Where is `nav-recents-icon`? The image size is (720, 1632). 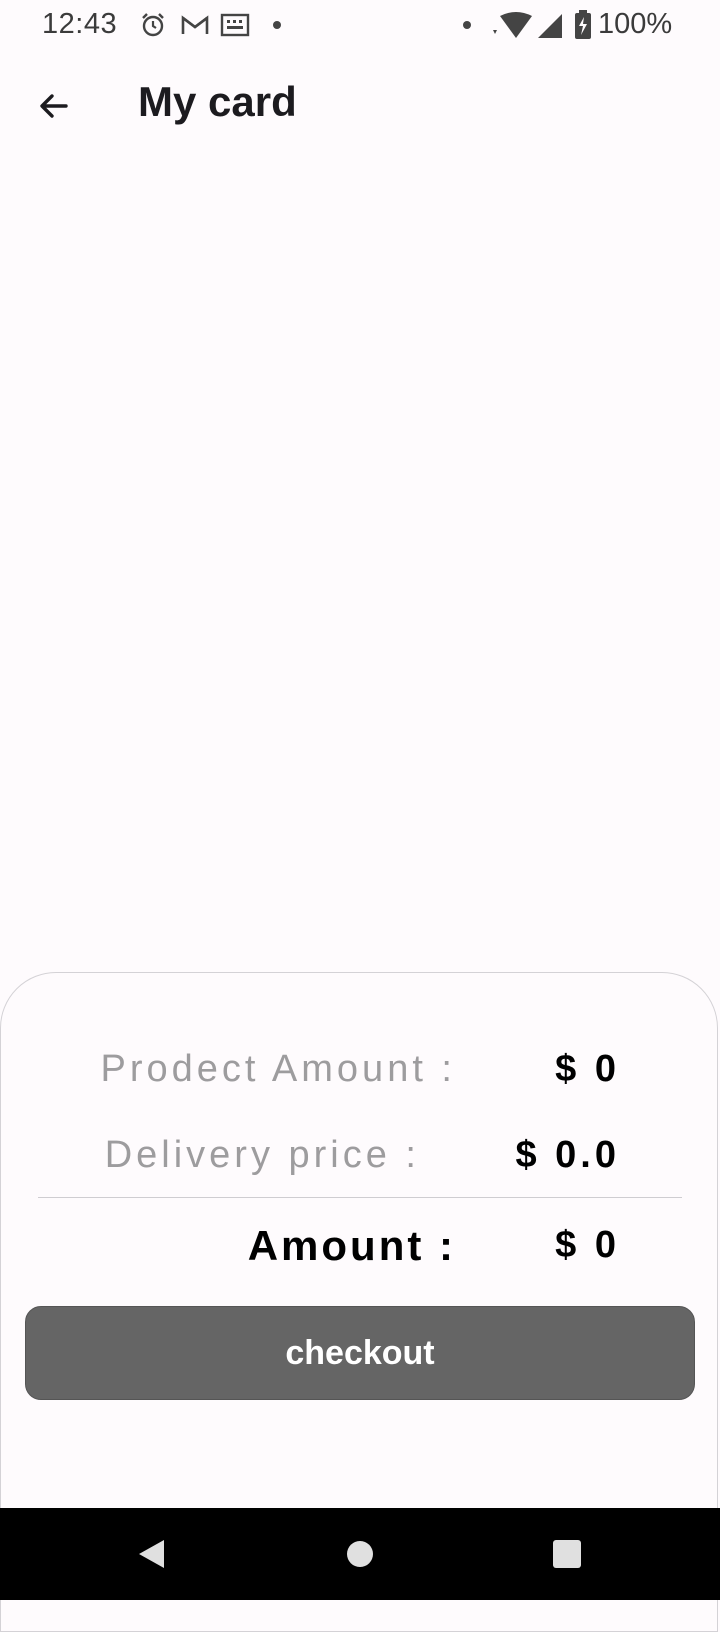
nav-recents-icon is located at coordinates (567, 1554).